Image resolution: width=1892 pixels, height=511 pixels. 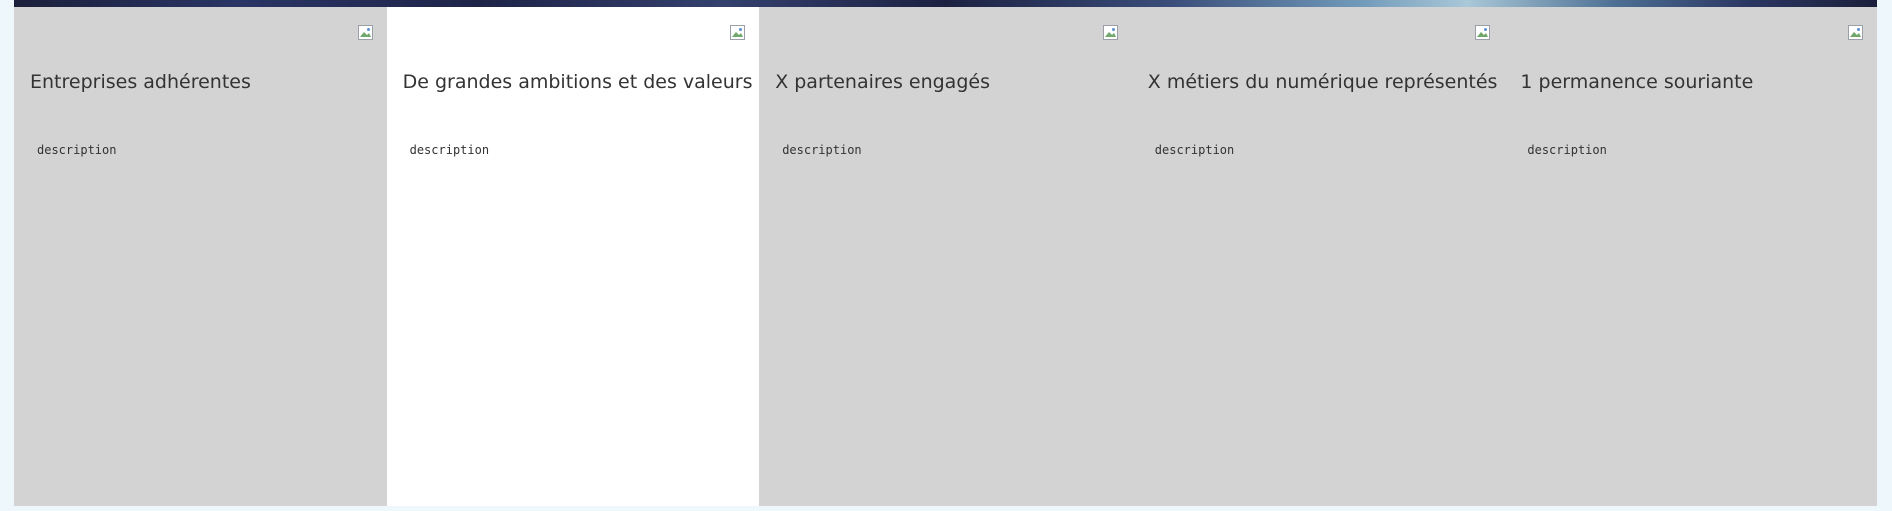 I want to click on card-title: Entreprises adhérentes, so click(x=140, y=82).